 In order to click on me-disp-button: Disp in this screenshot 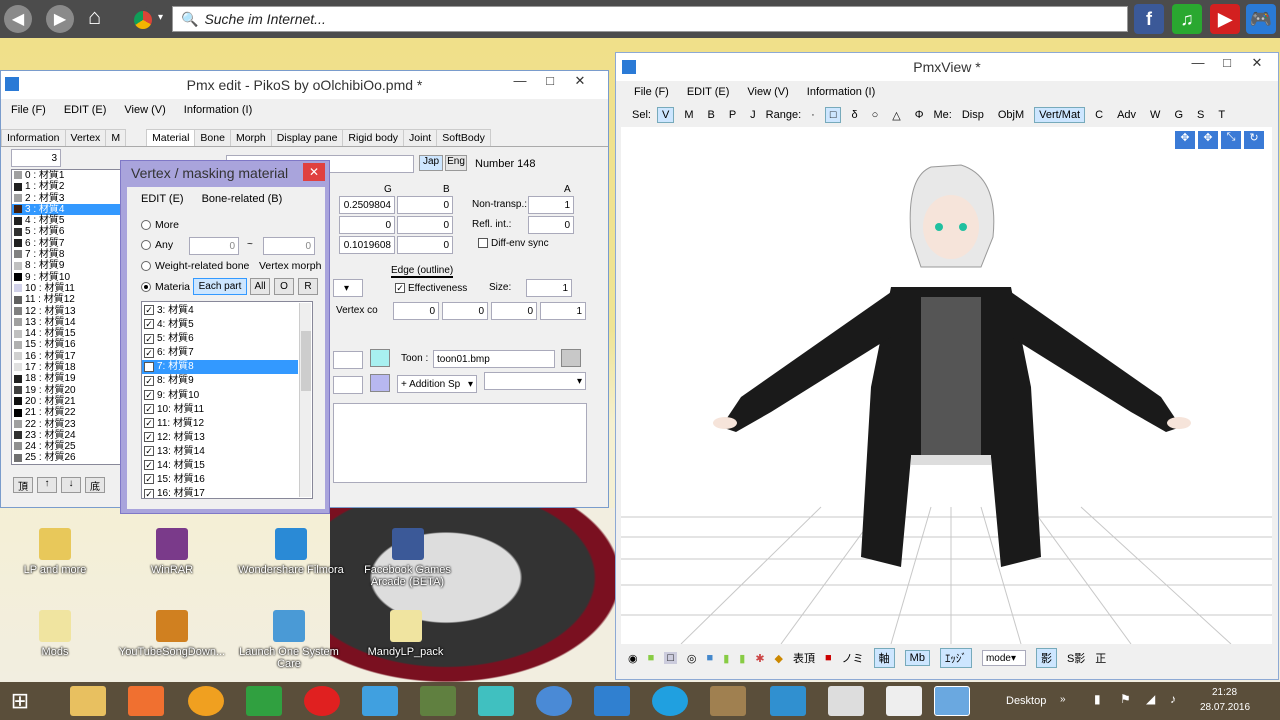, I will do `click(973, 115)`.